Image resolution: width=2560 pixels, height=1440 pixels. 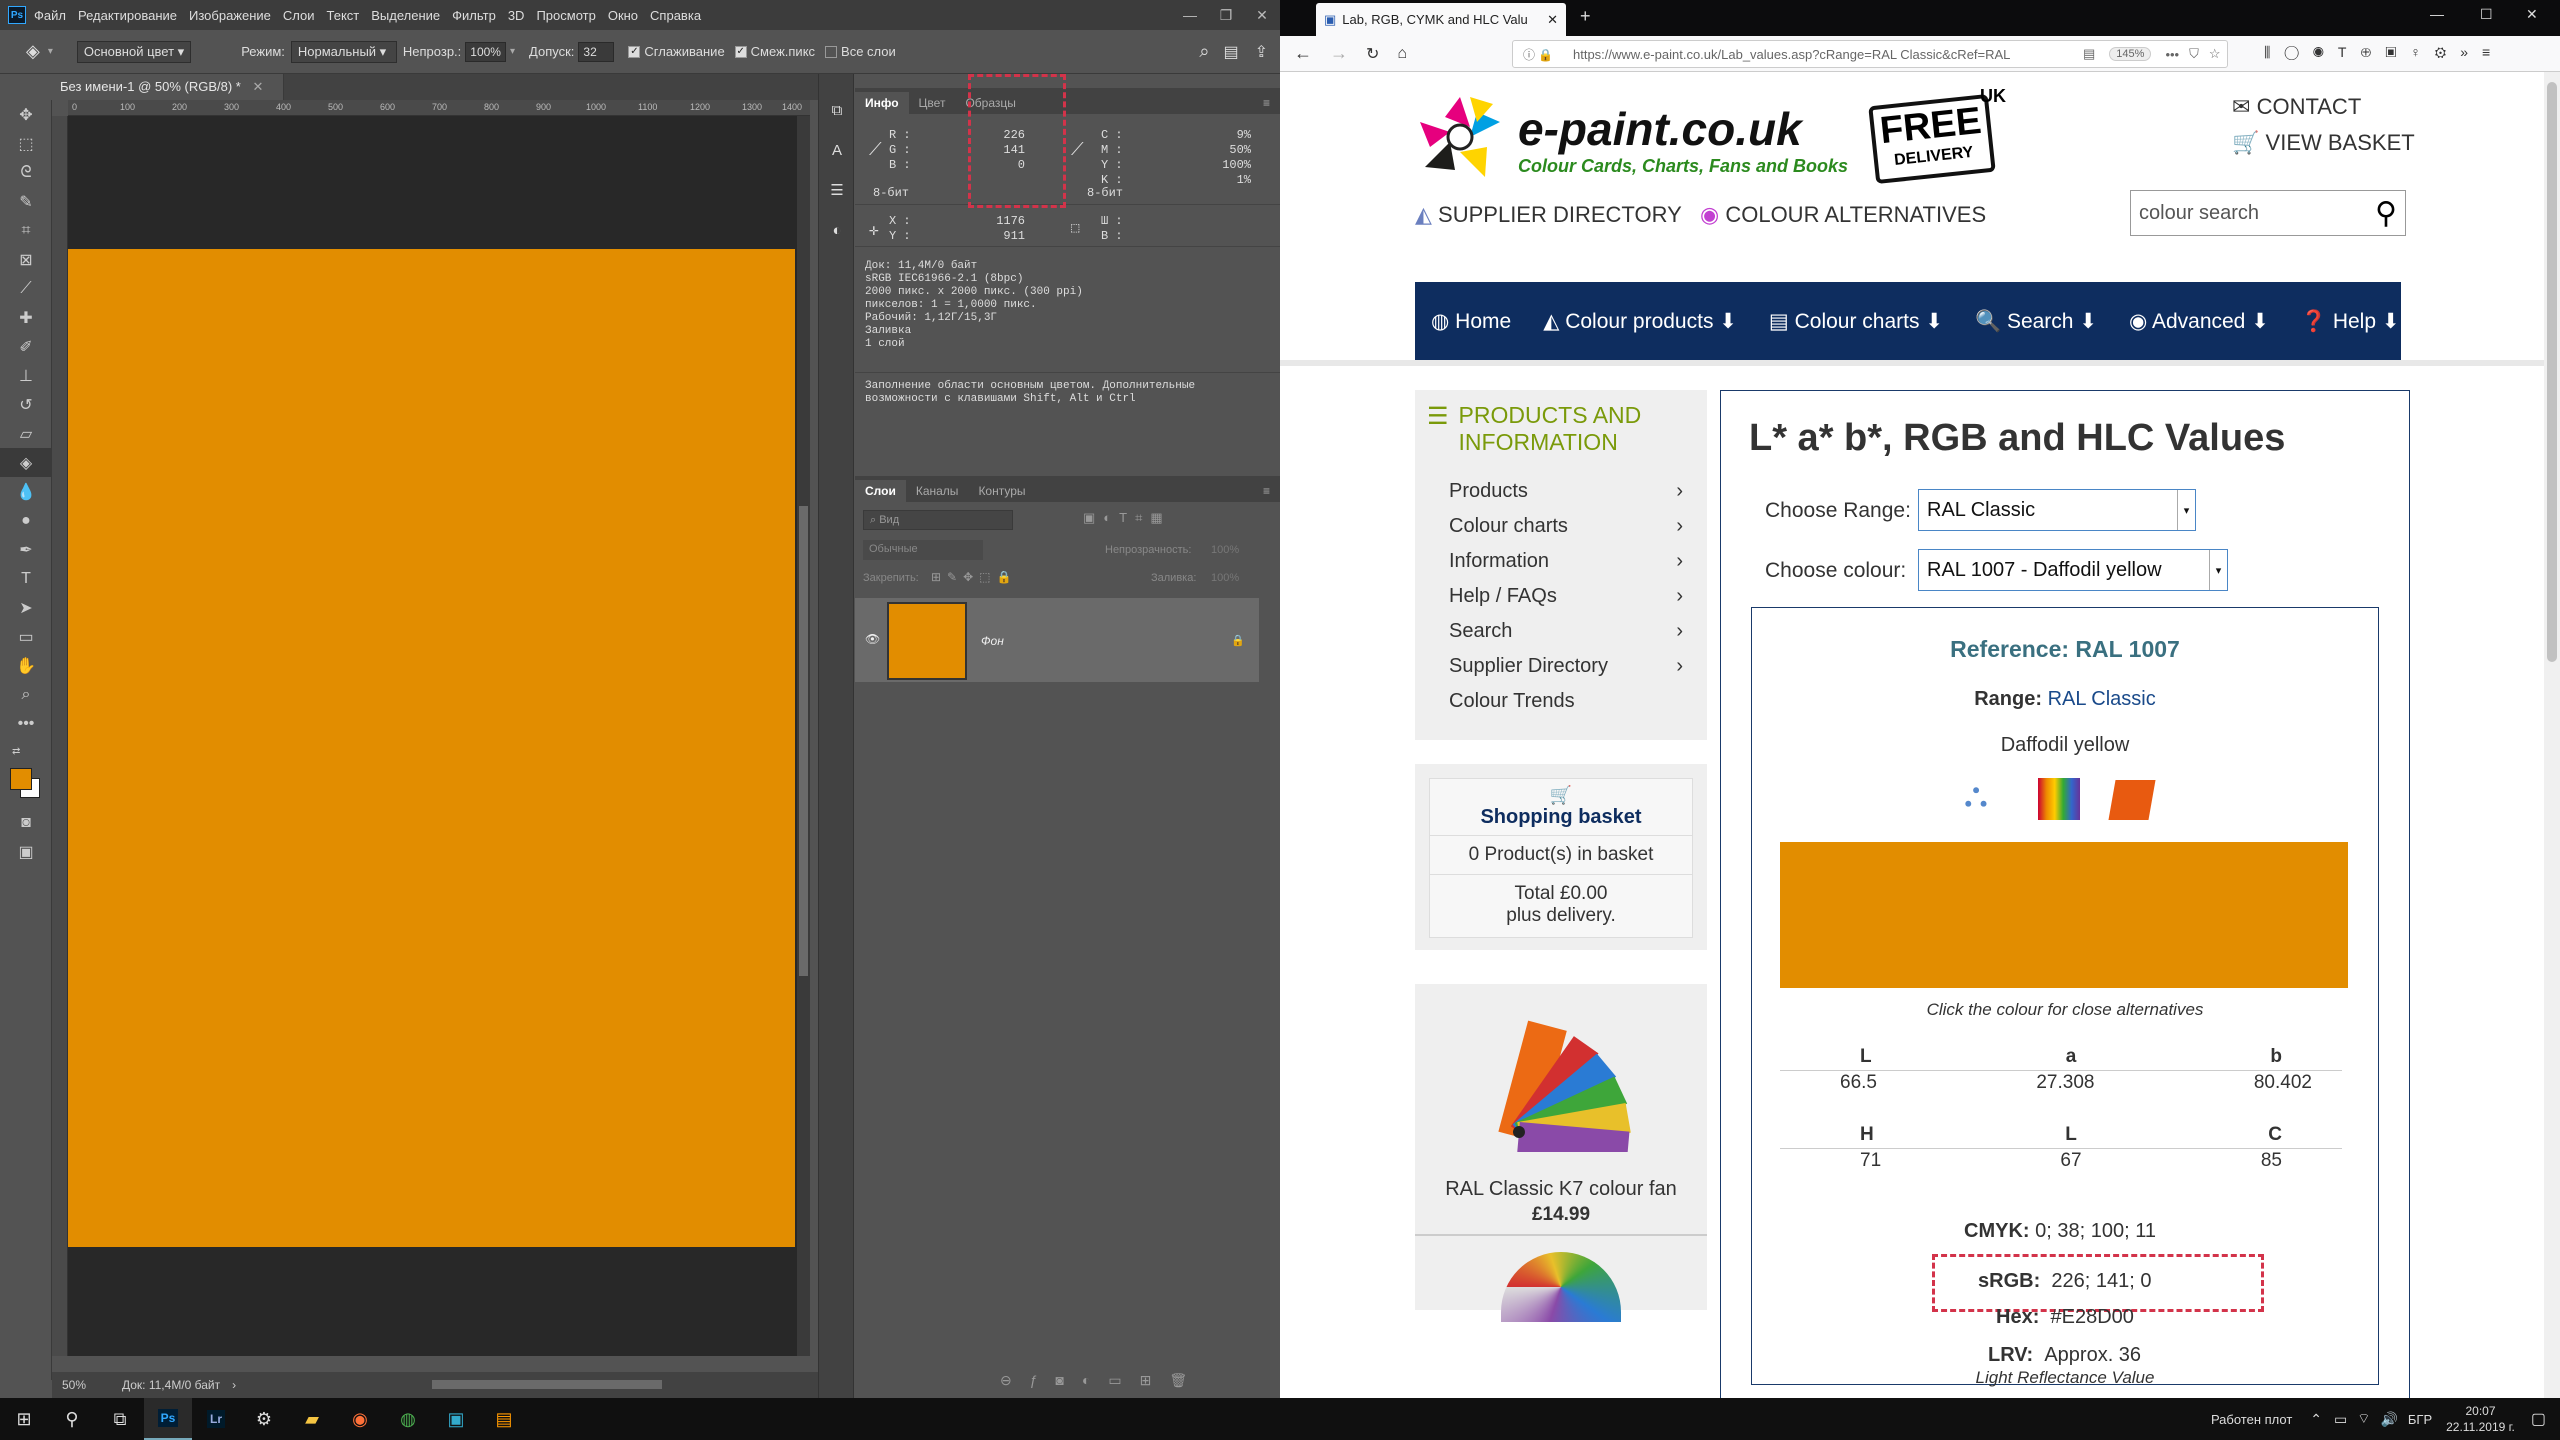 What do you see at coordinates (24, 1419) in the screenshot?
I see `start-icon: ⊞` at bounding box center [24, 1419].